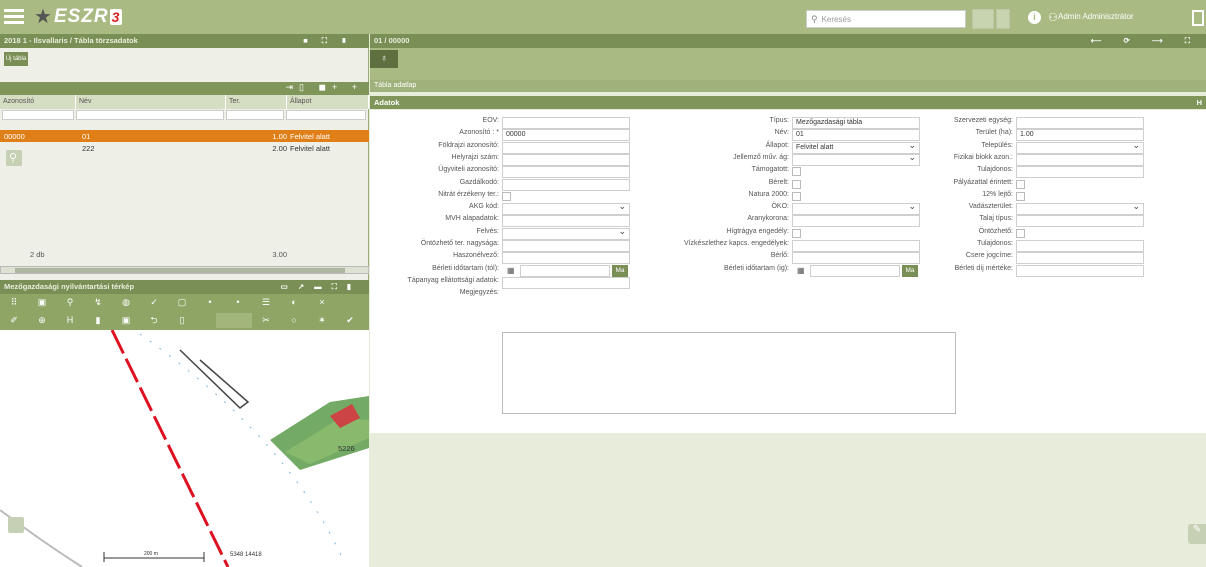 This screenshot has height=567, width=1206. Describe the element at coordinates (151, 102) in the screenshot. I see `column-header: Név` at that location.